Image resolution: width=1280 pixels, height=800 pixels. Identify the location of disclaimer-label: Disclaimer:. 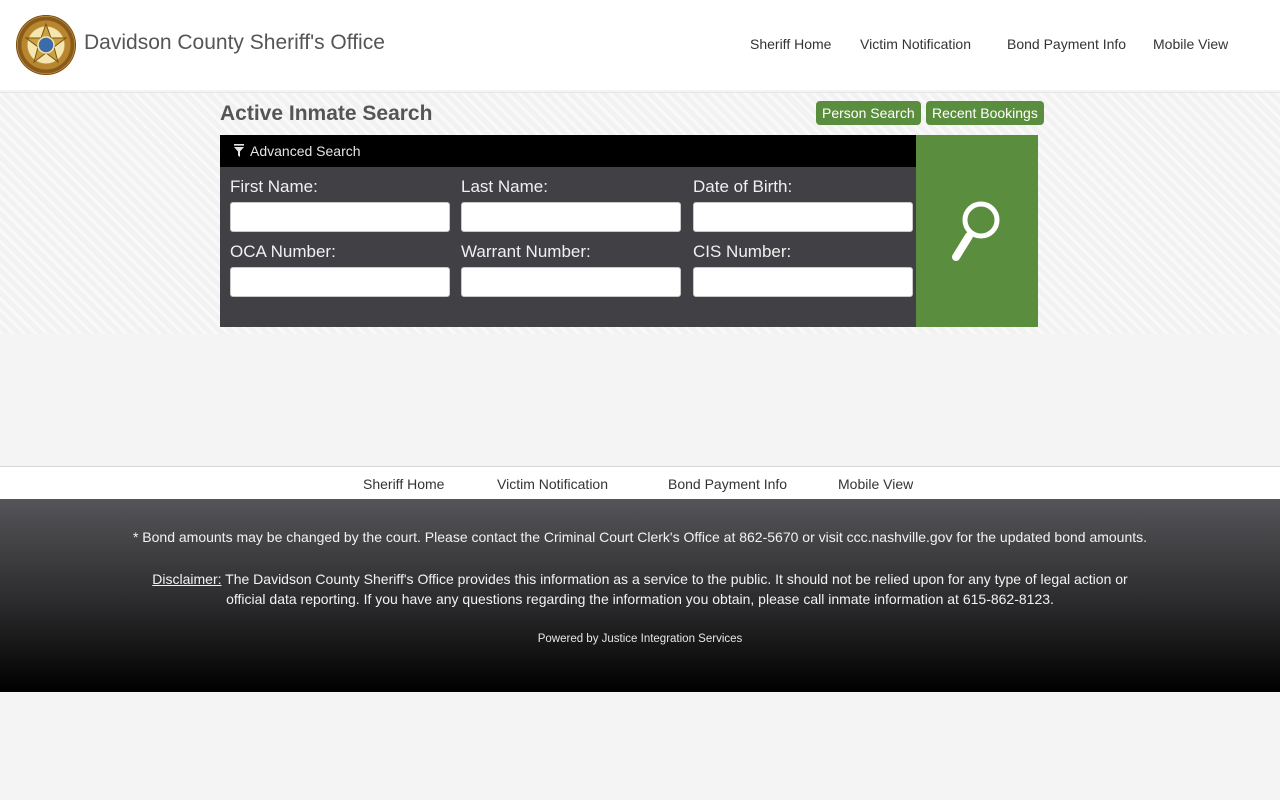
(187, 579).